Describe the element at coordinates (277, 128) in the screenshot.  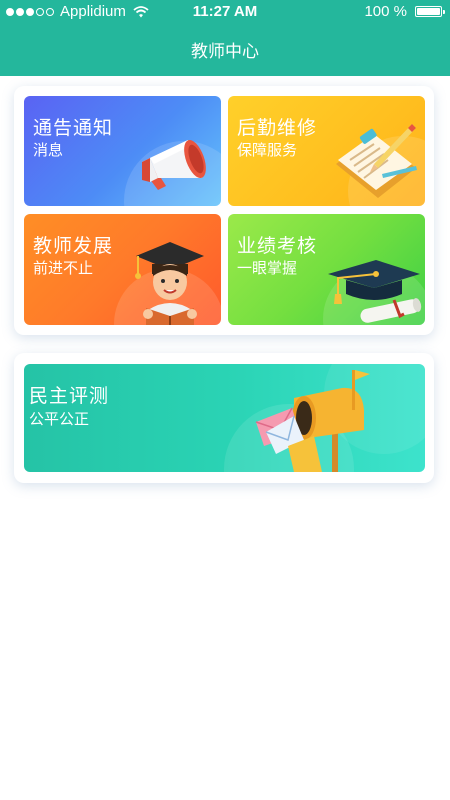
I see `card-title: 后勤维修` at that location.